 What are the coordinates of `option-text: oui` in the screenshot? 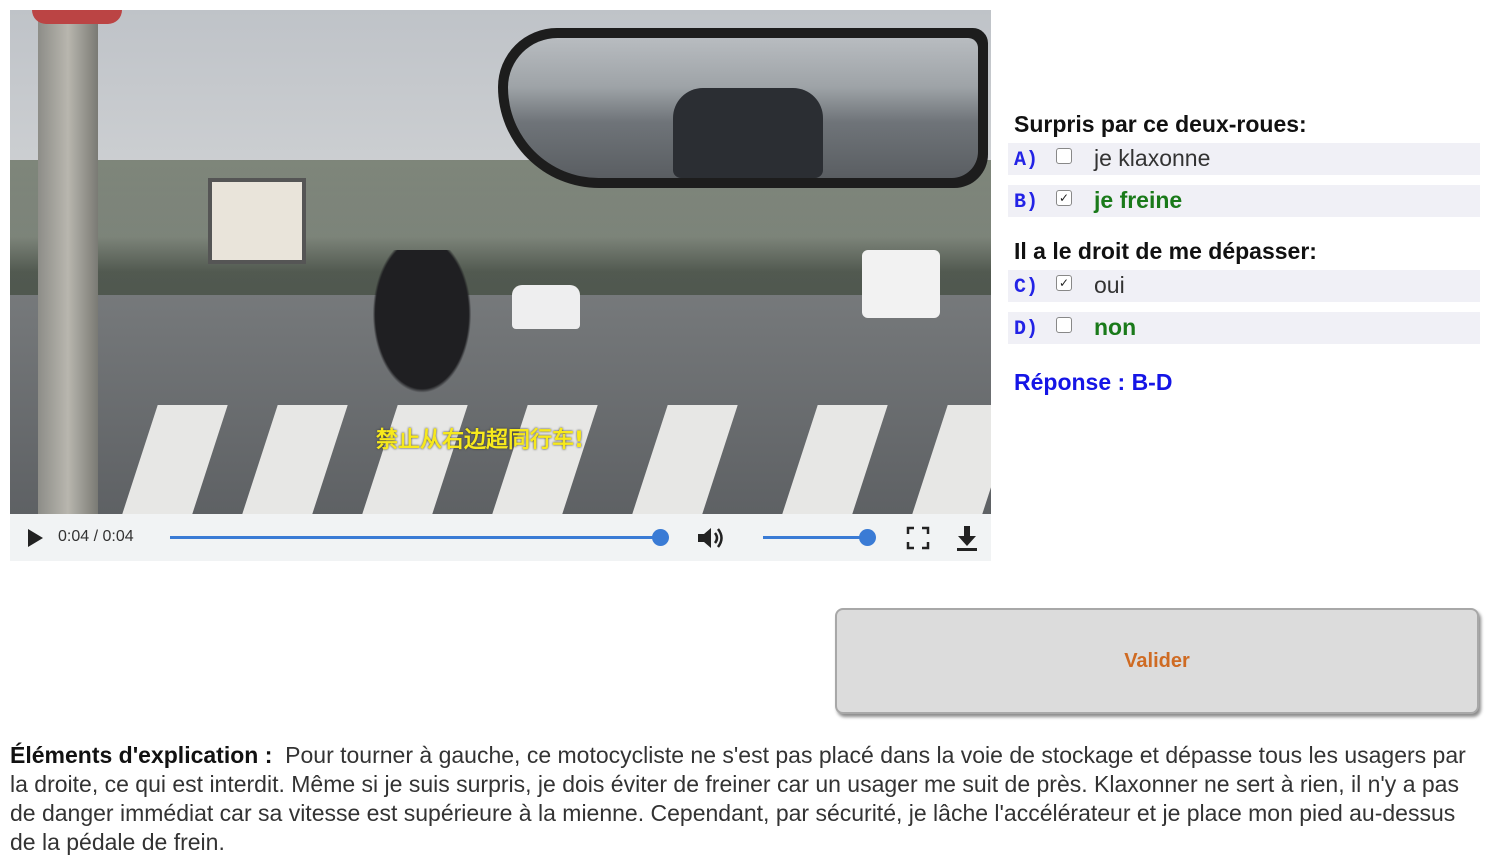 It's located at (1109, 285).